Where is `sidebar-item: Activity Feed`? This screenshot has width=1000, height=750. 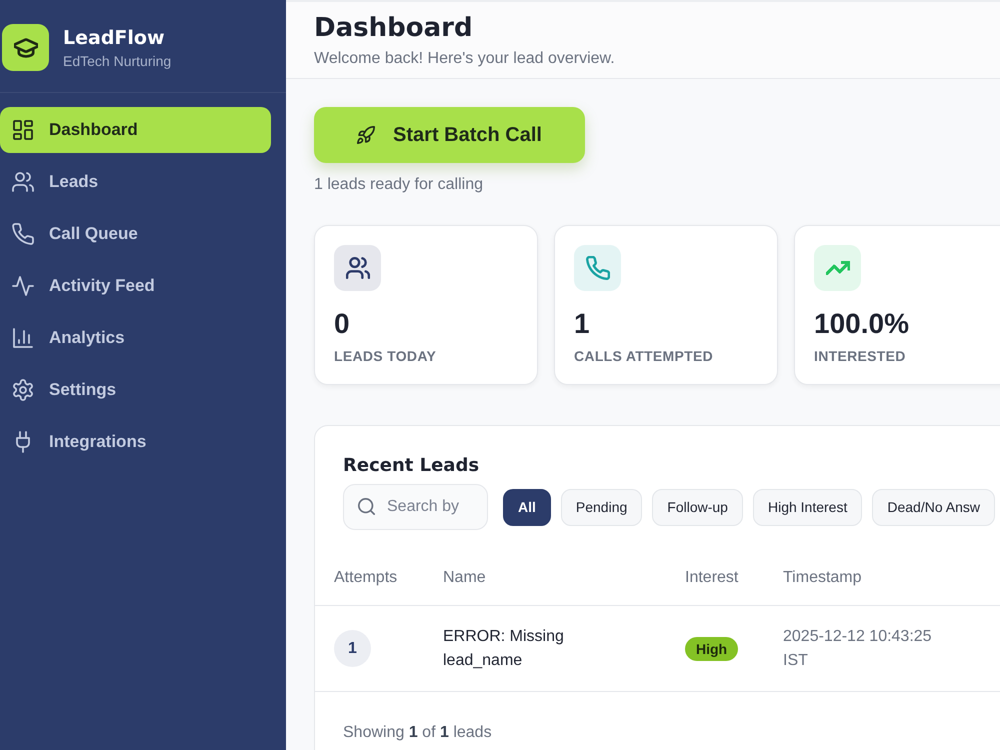
sidebar-item: Activity Feed is located at coordinates (135, 286).